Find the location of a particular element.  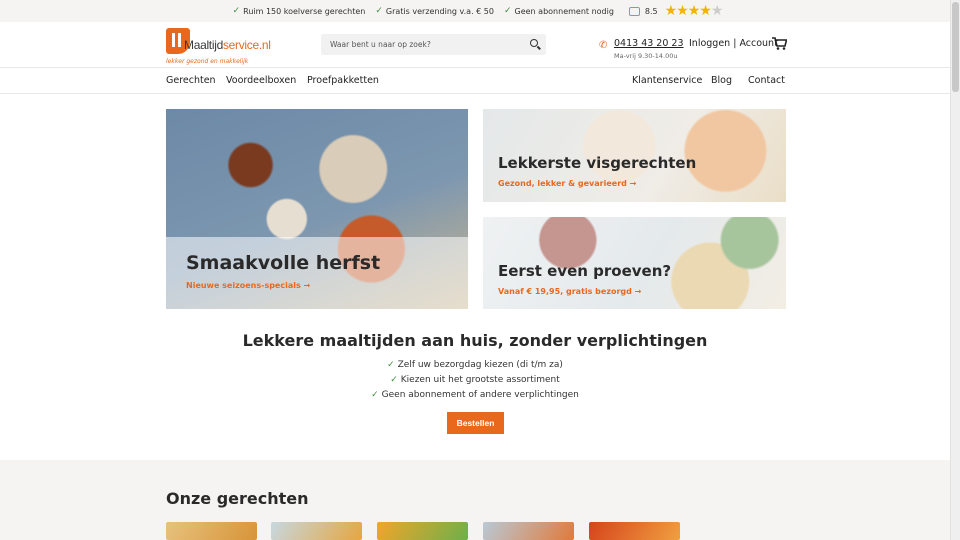

rating-widget: 8.5 ★★★★★ is located at coordinates (676, 11).